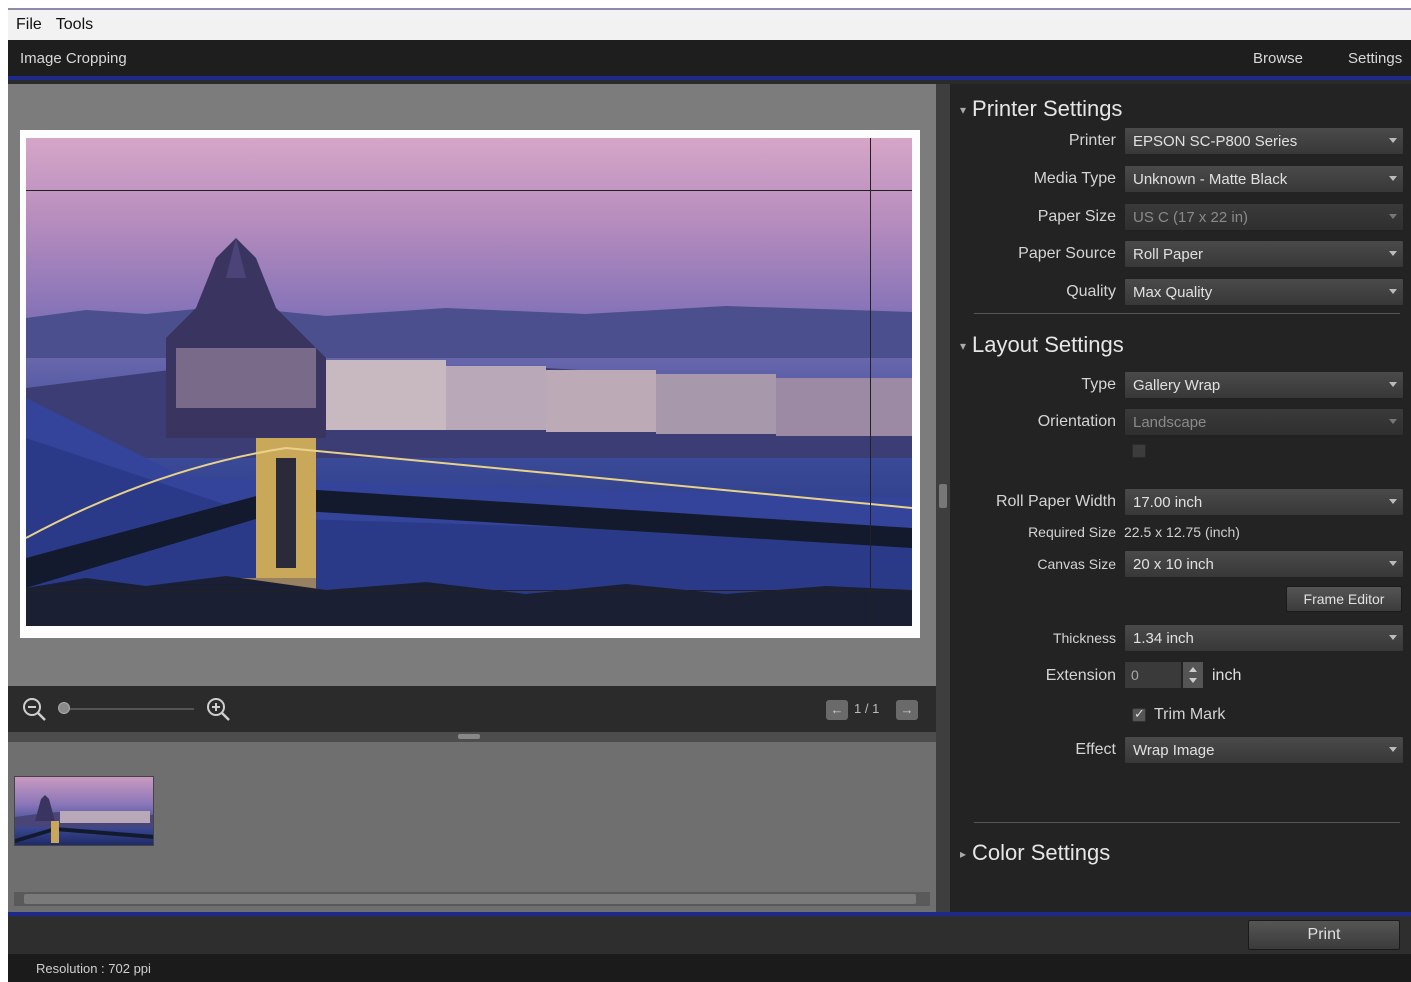  What do you see at coordinates (1324, 935) in the screenshot?
I see `print-button: Print` at bounding box center [1324, 935].